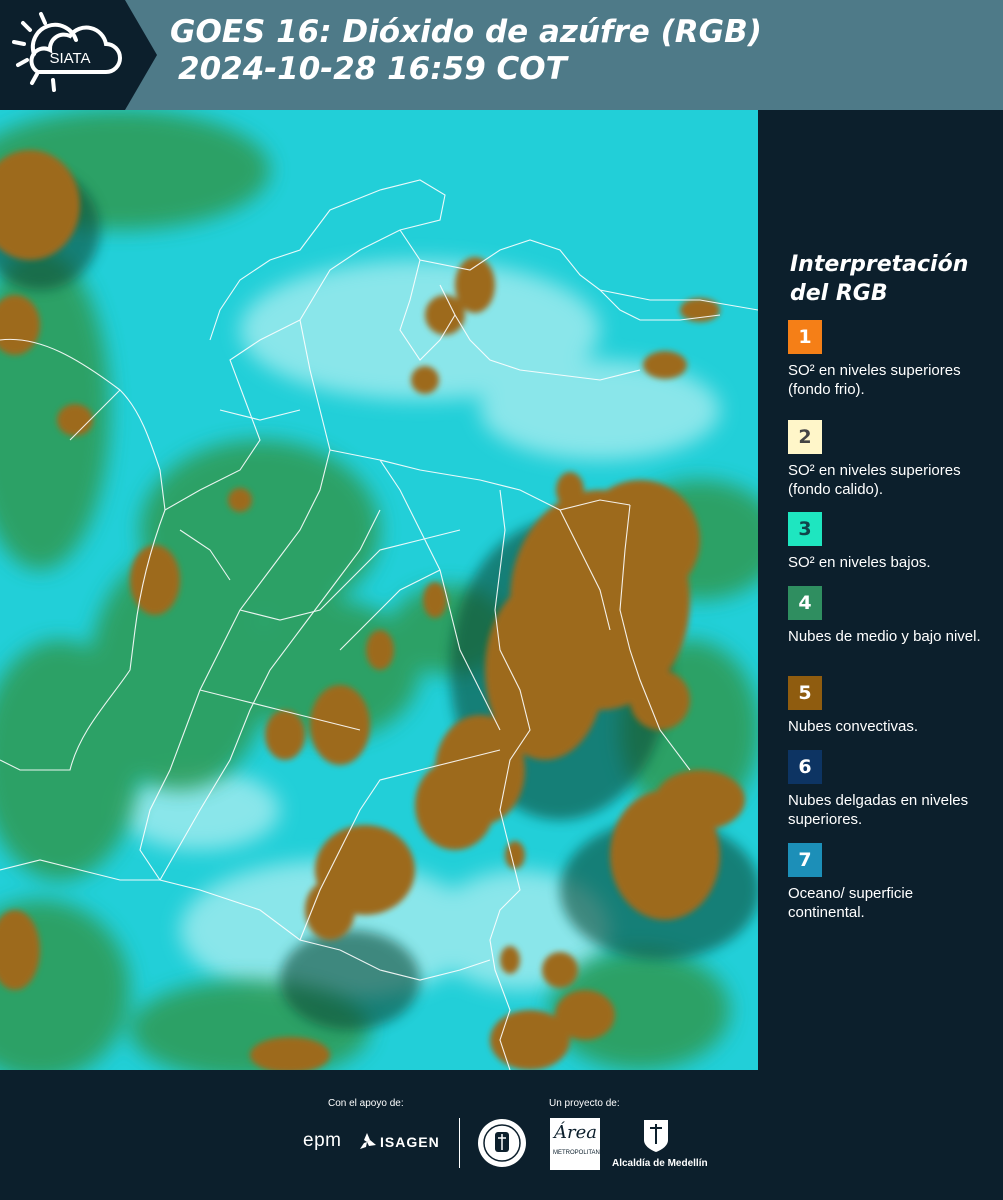  I want to click on legend-swatch-6: 6, so click(805, 767).